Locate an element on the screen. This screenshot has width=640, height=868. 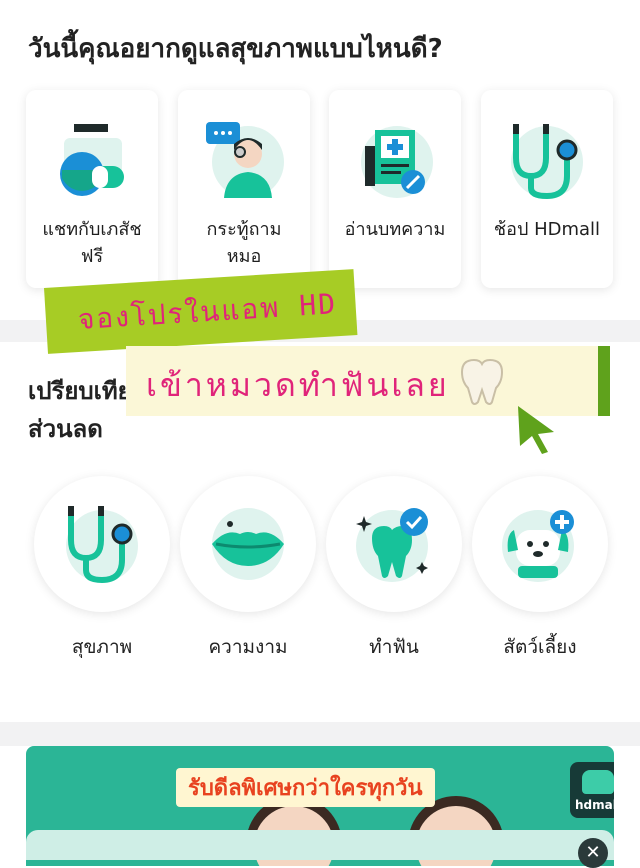
tooth-icon is located at coordinates (392, 545).